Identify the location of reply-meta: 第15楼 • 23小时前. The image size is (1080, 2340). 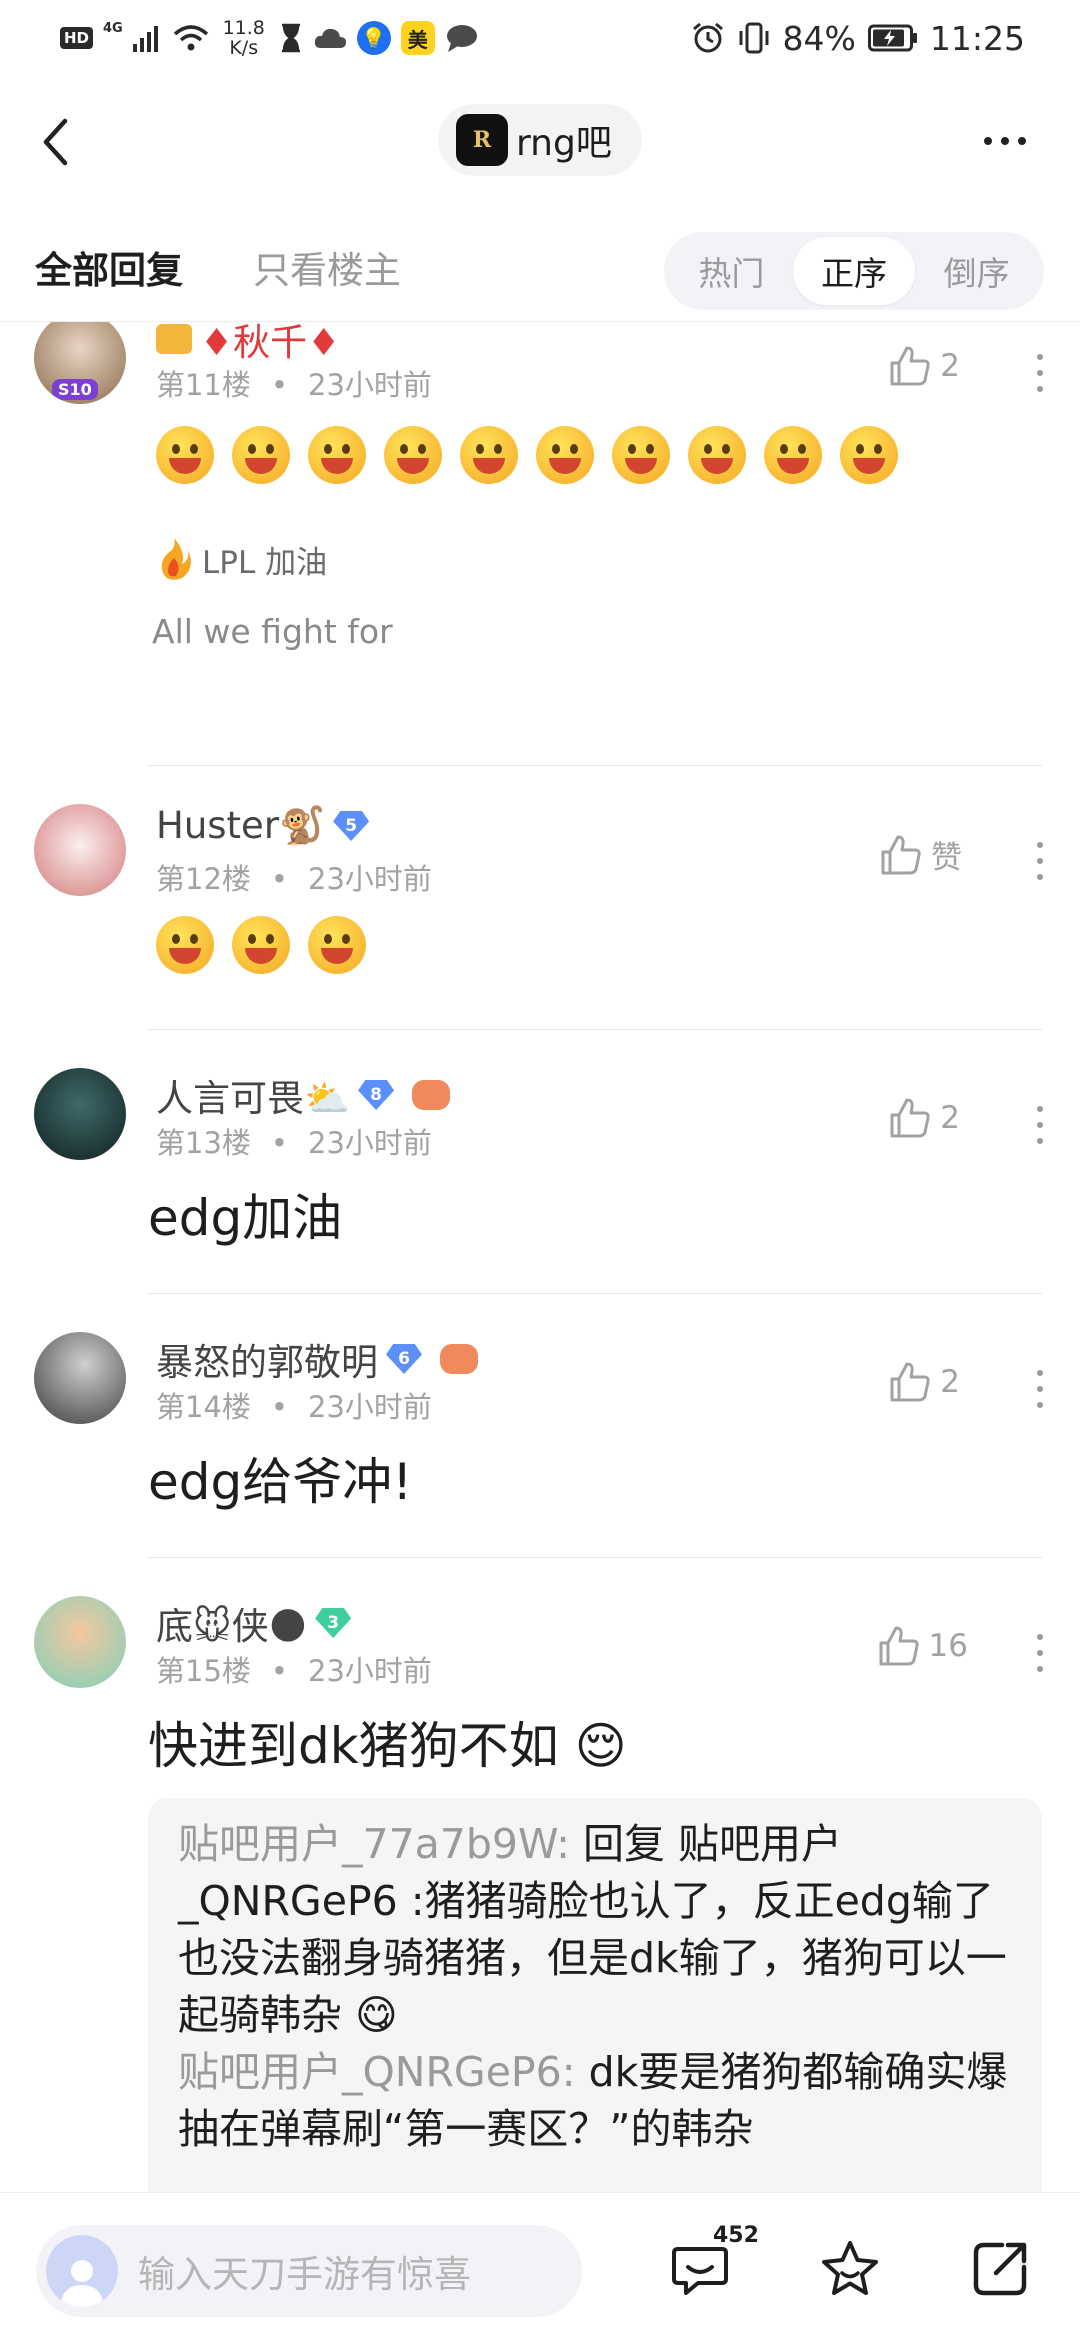
(294, 1669).